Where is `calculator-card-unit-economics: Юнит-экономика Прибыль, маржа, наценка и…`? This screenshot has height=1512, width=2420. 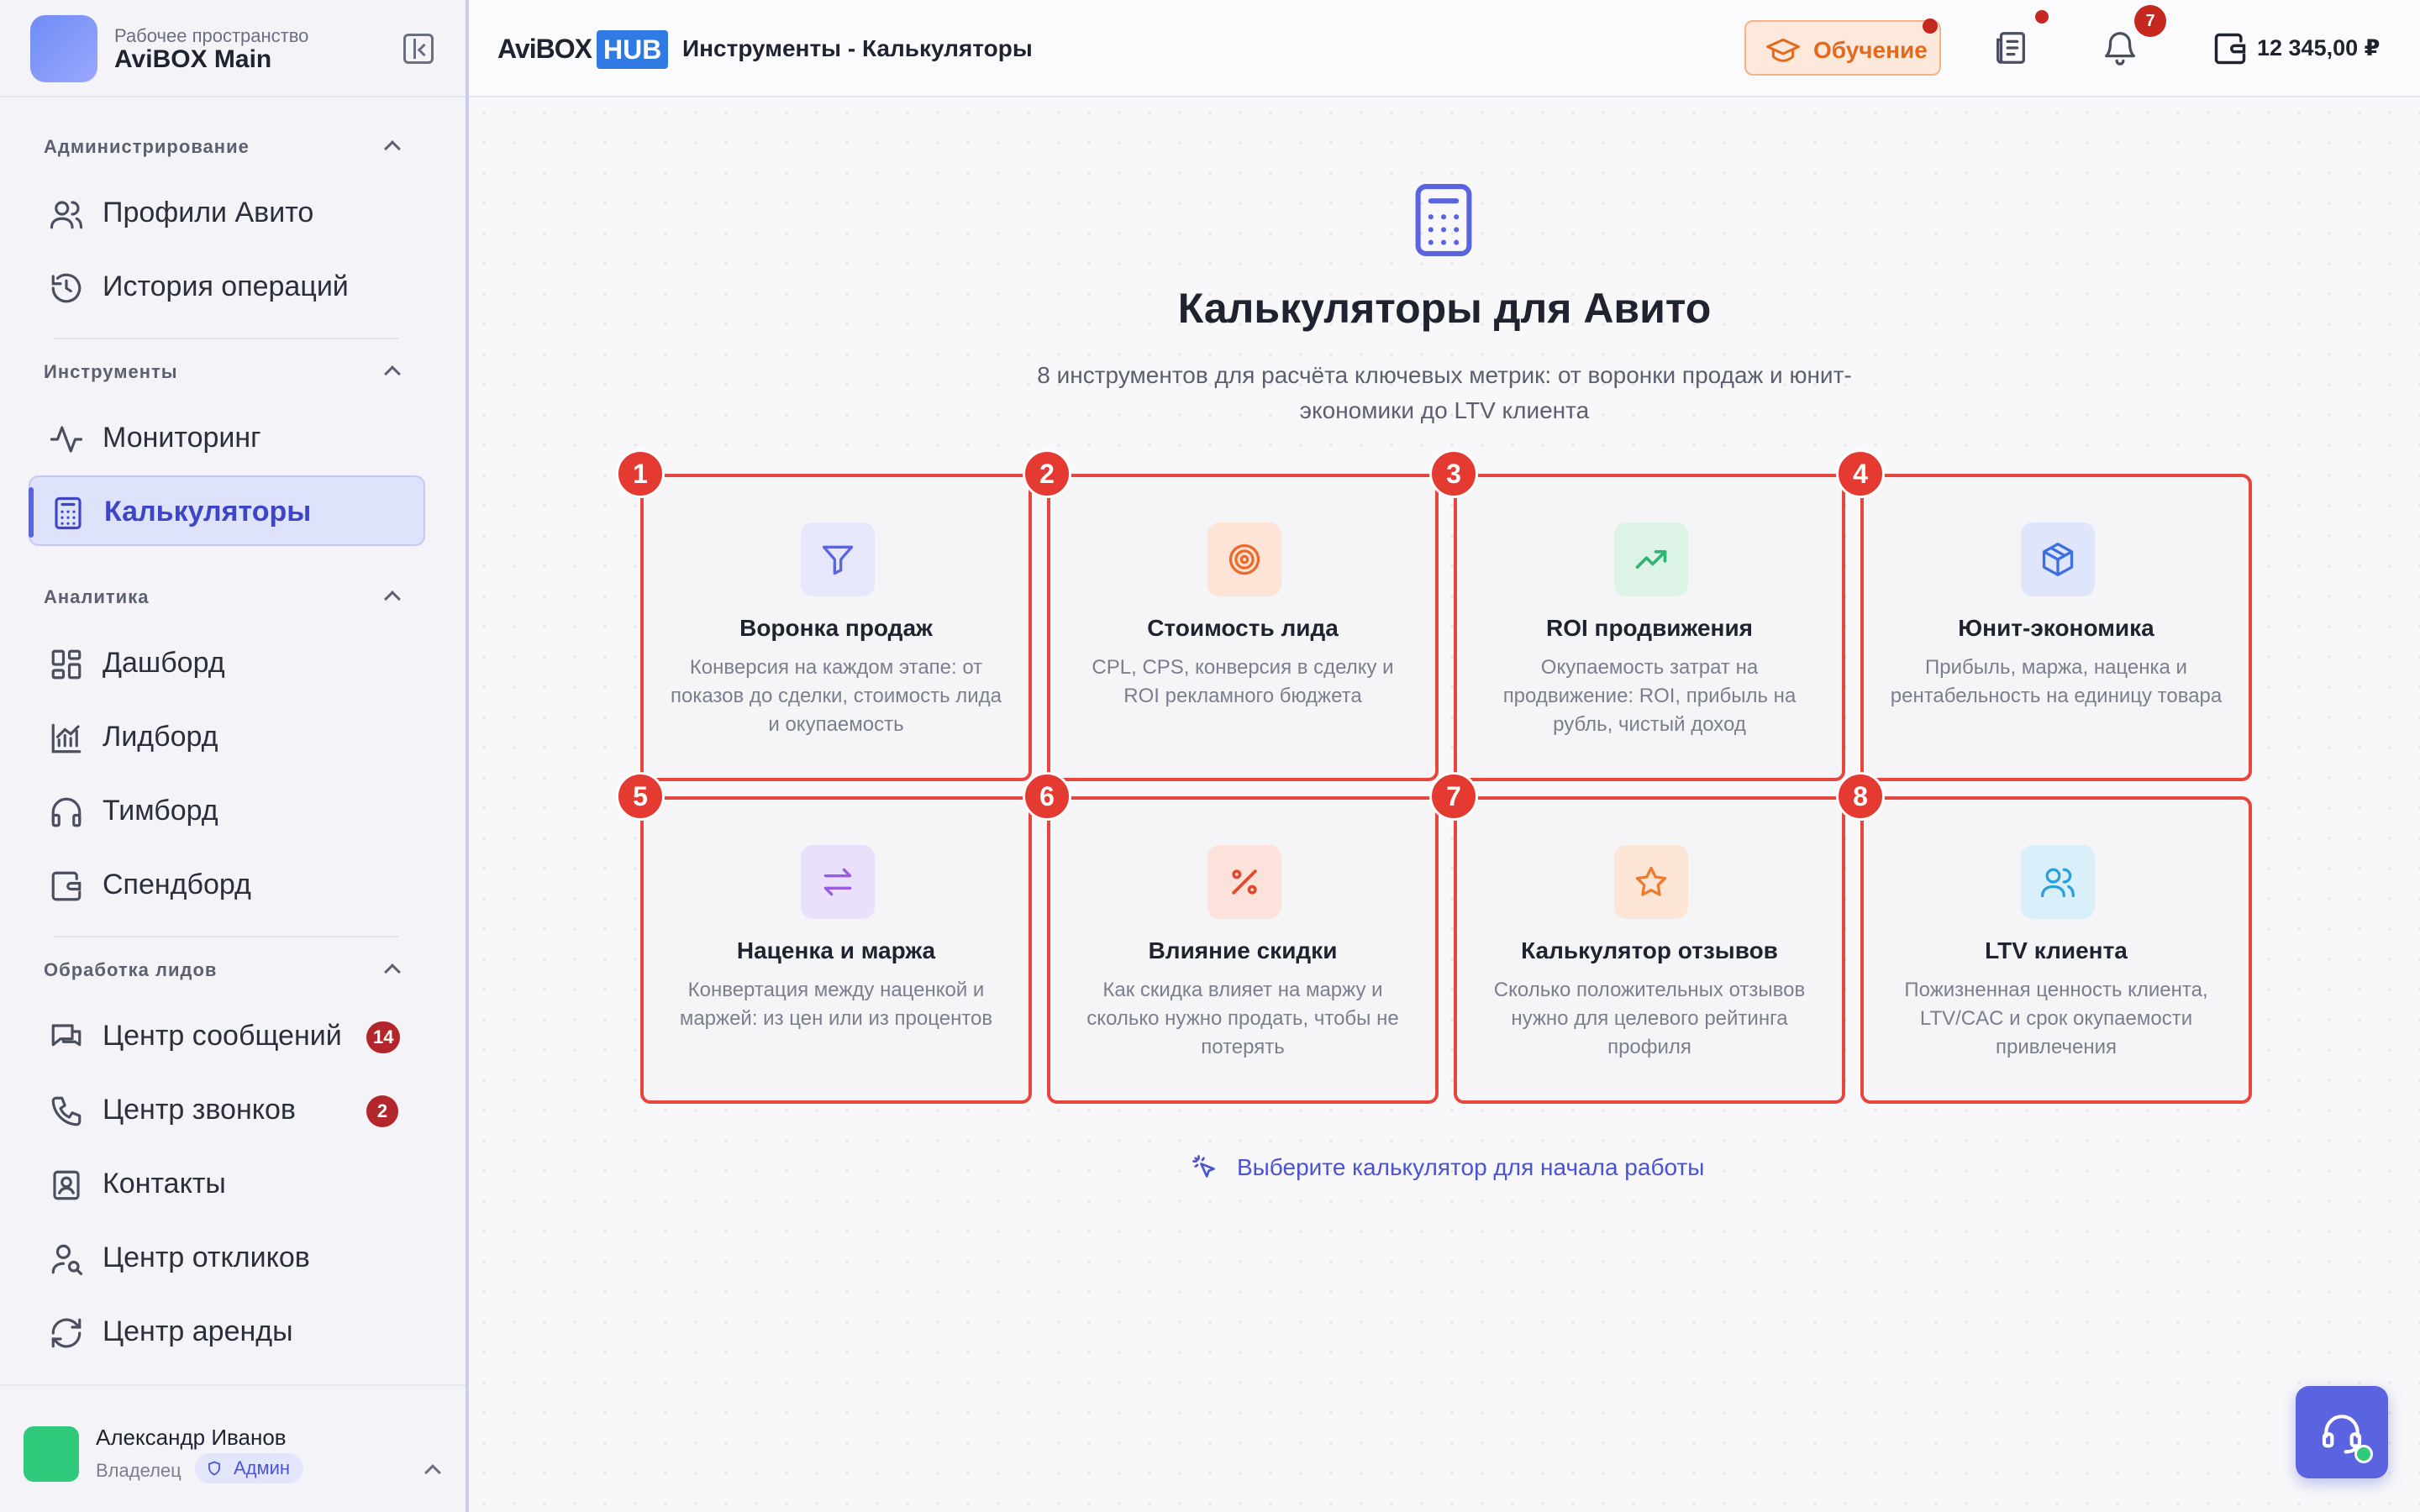
calculator-card-unit-economics: Юнит-экономика Прибыль, маржа, наценка и… is located at coordinates (2056, 627).